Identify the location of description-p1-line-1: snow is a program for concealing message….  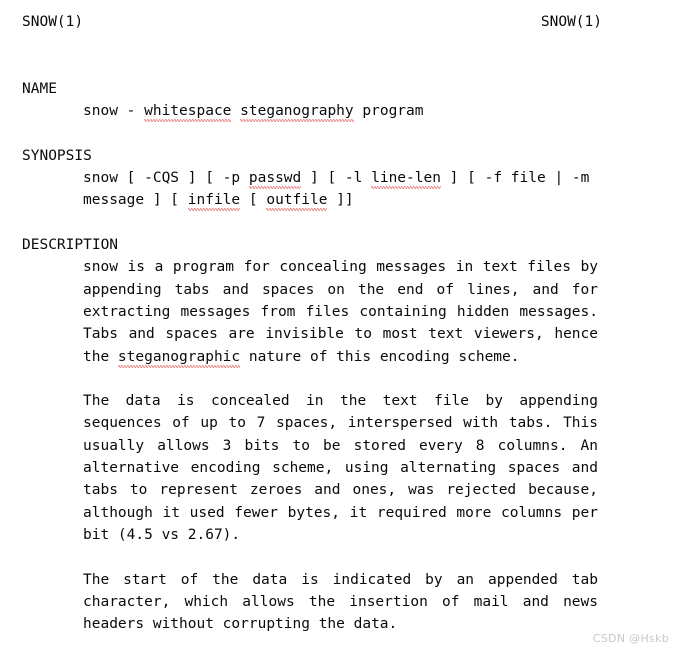
(340, 267).